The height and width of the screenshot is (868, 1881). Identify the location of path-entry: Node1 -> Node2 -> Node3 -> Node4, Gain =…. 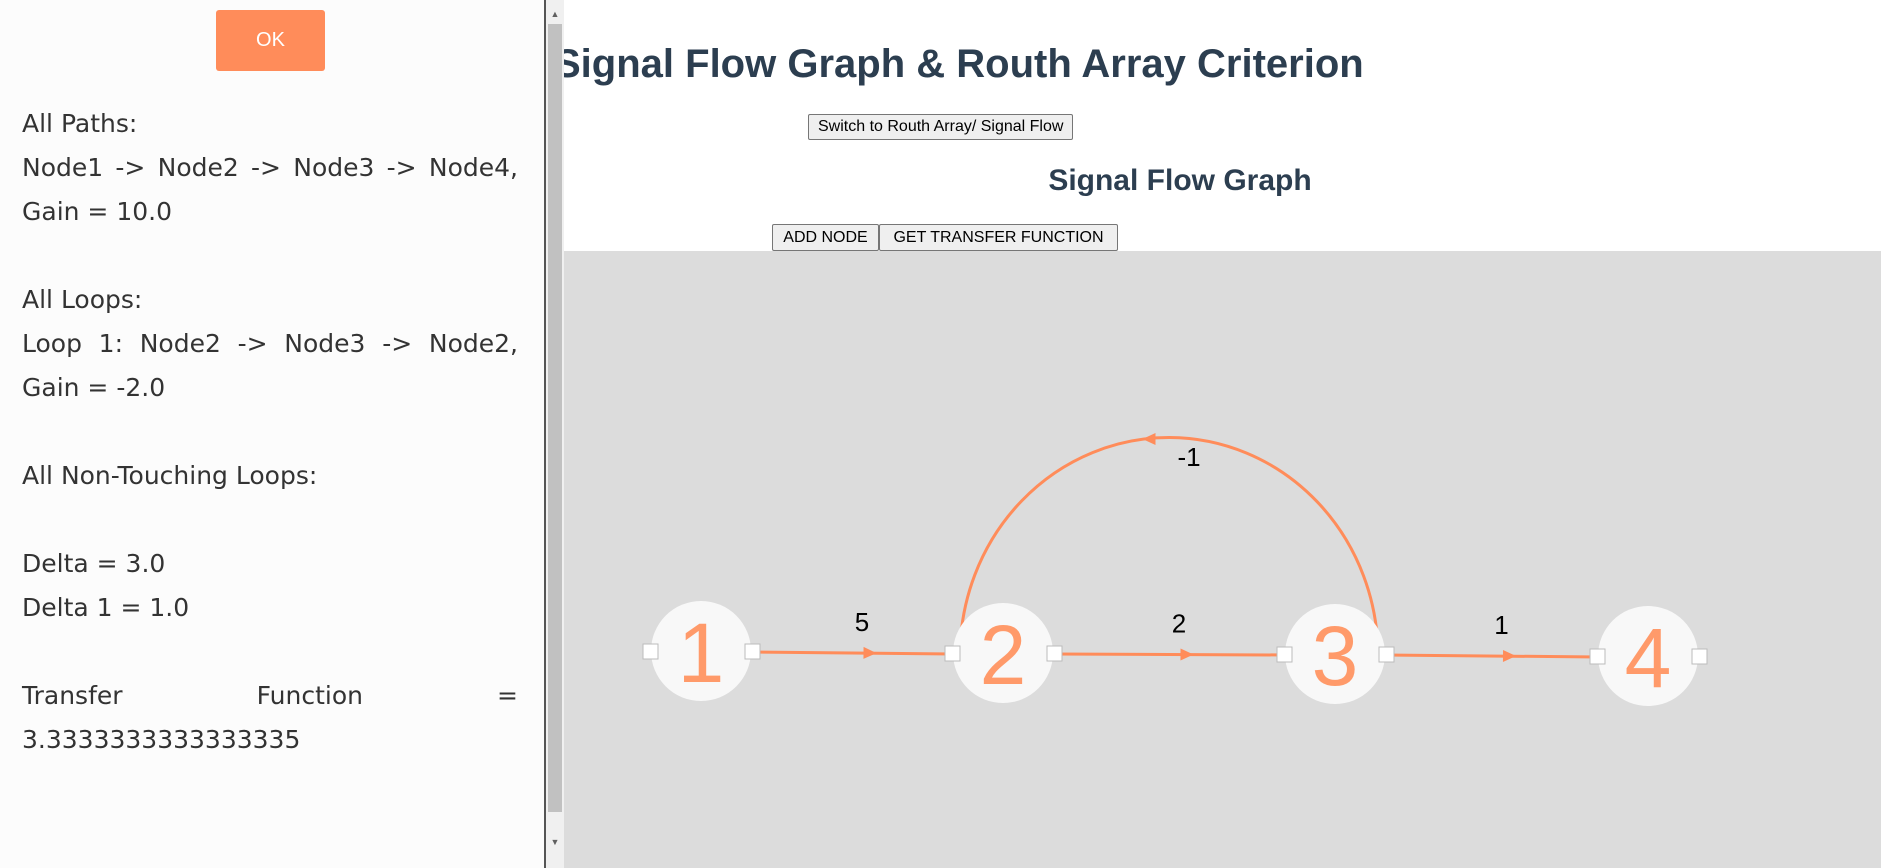
(270, 189).